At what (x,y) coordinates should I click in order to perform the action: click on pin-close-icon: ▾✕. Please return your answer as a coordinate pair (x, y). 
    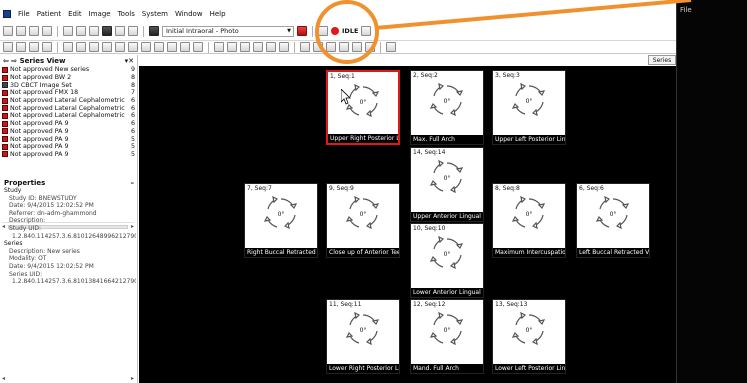
    Looking at the image, I should click on (129, 61).